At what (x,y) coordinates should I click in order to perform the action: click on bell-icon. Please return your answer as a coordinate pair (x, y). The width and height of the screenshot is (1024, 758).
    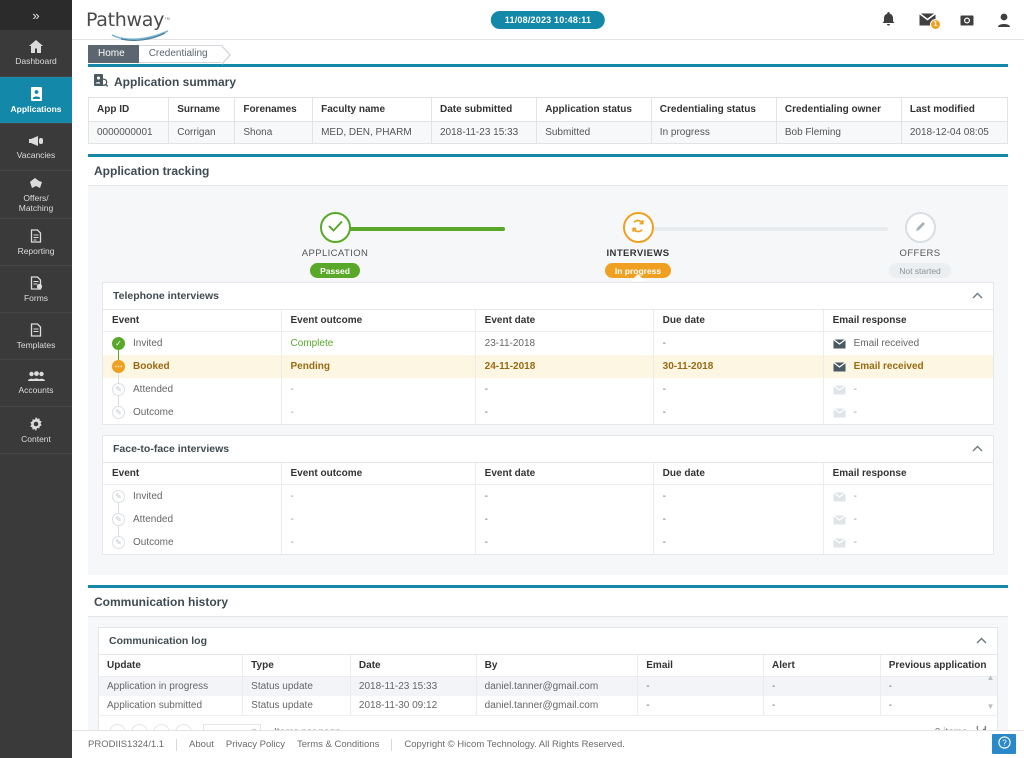
    Looking at the image, I should click on (888, 19).